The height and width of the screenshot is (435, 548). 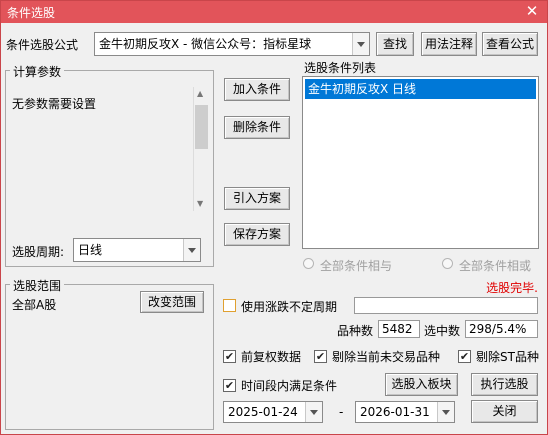 What do you see at coordinates (34, 305) in the screenshot?
I see `scope-value: 全部A股` at bounding box center [34, 305].